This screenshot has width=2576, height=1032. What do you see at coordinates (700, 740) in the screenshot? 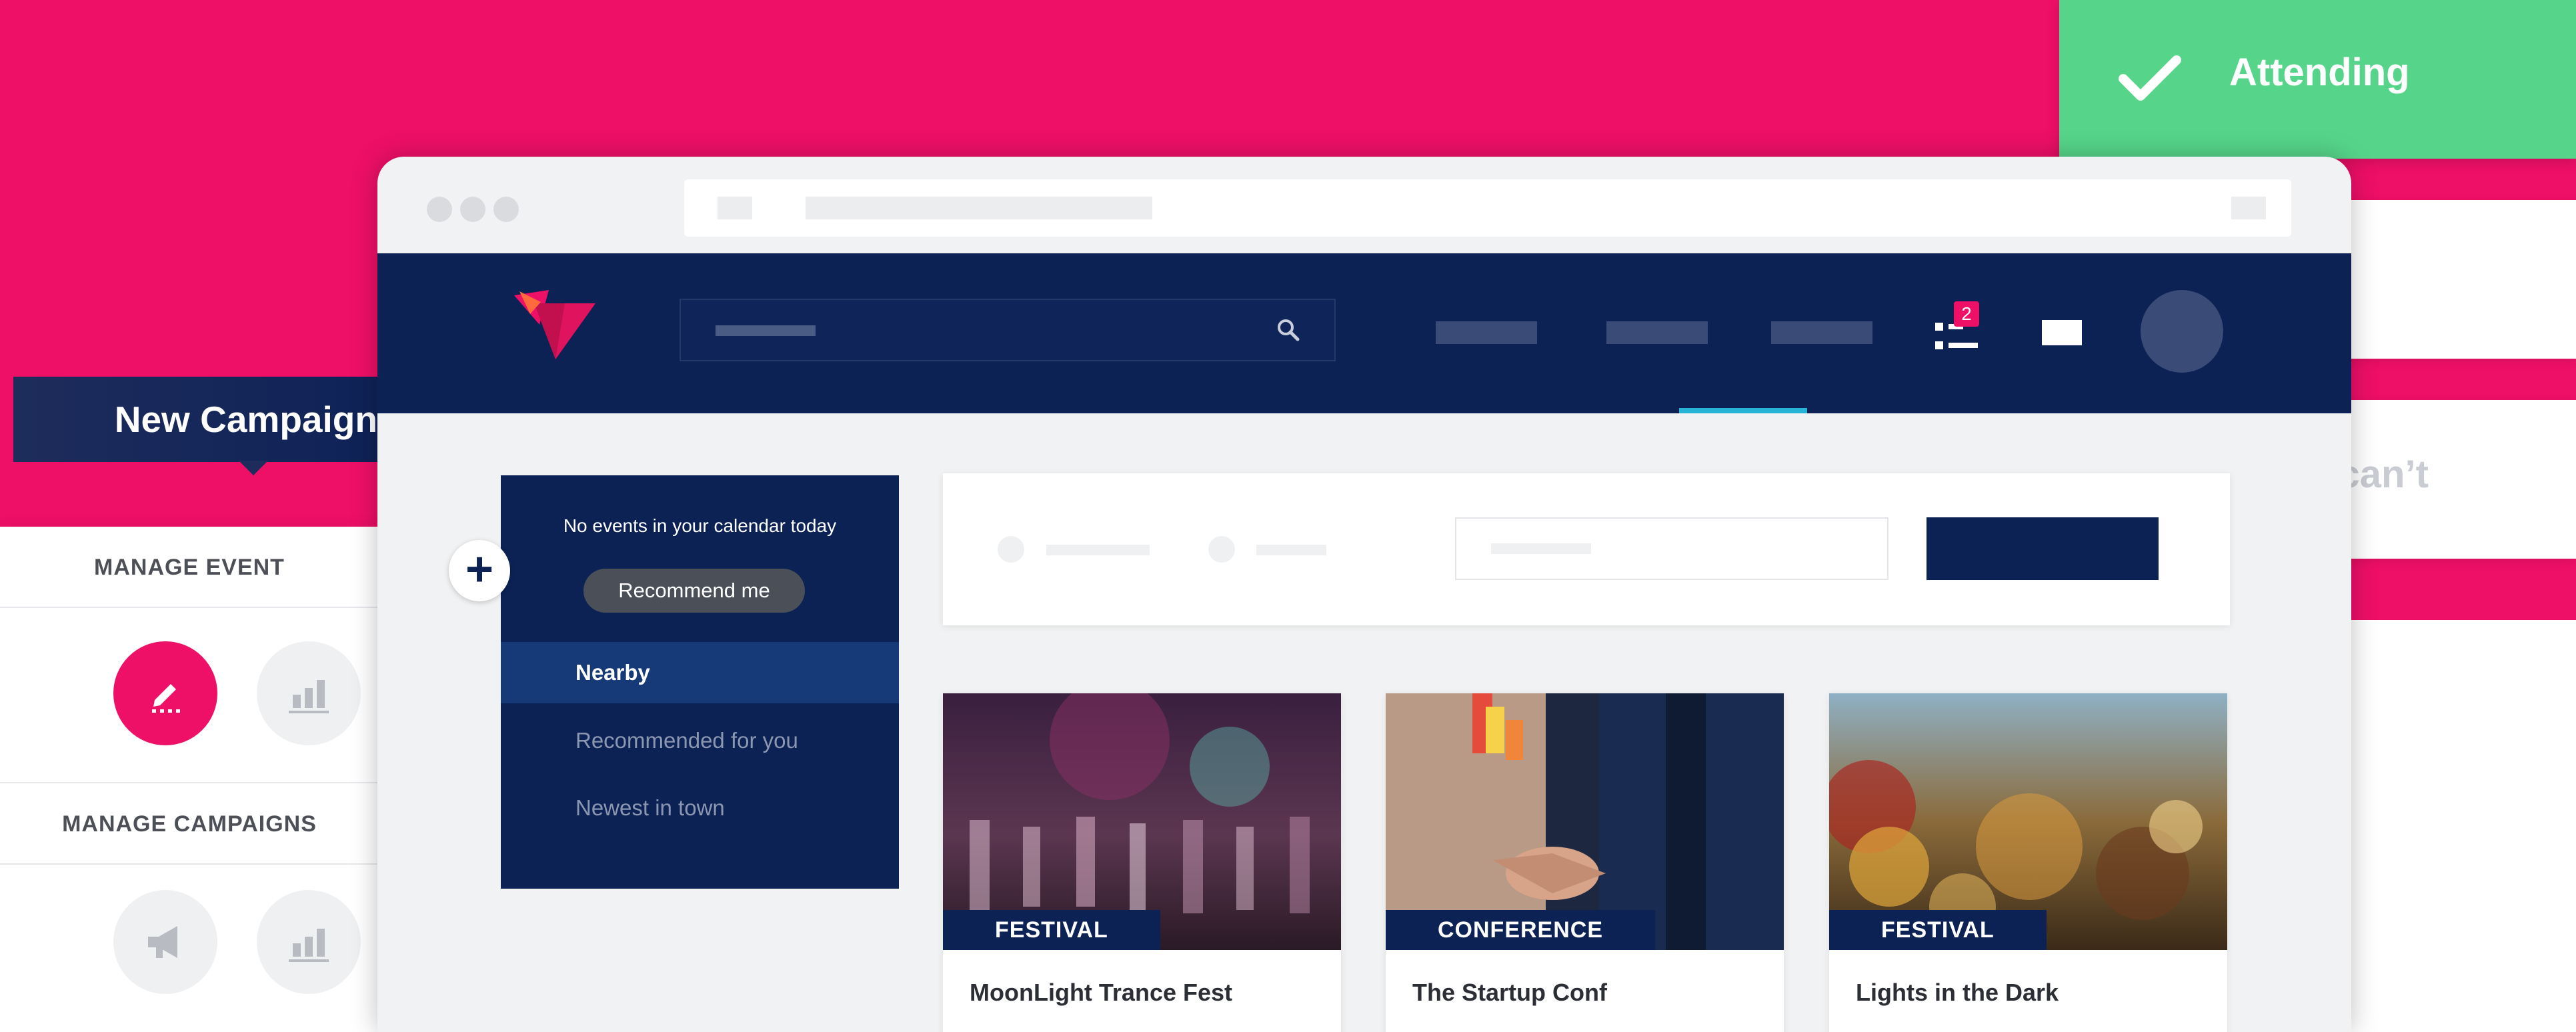
I see `sidebar-item-recommended: Recommended for you` at bounding box center [700, 740].